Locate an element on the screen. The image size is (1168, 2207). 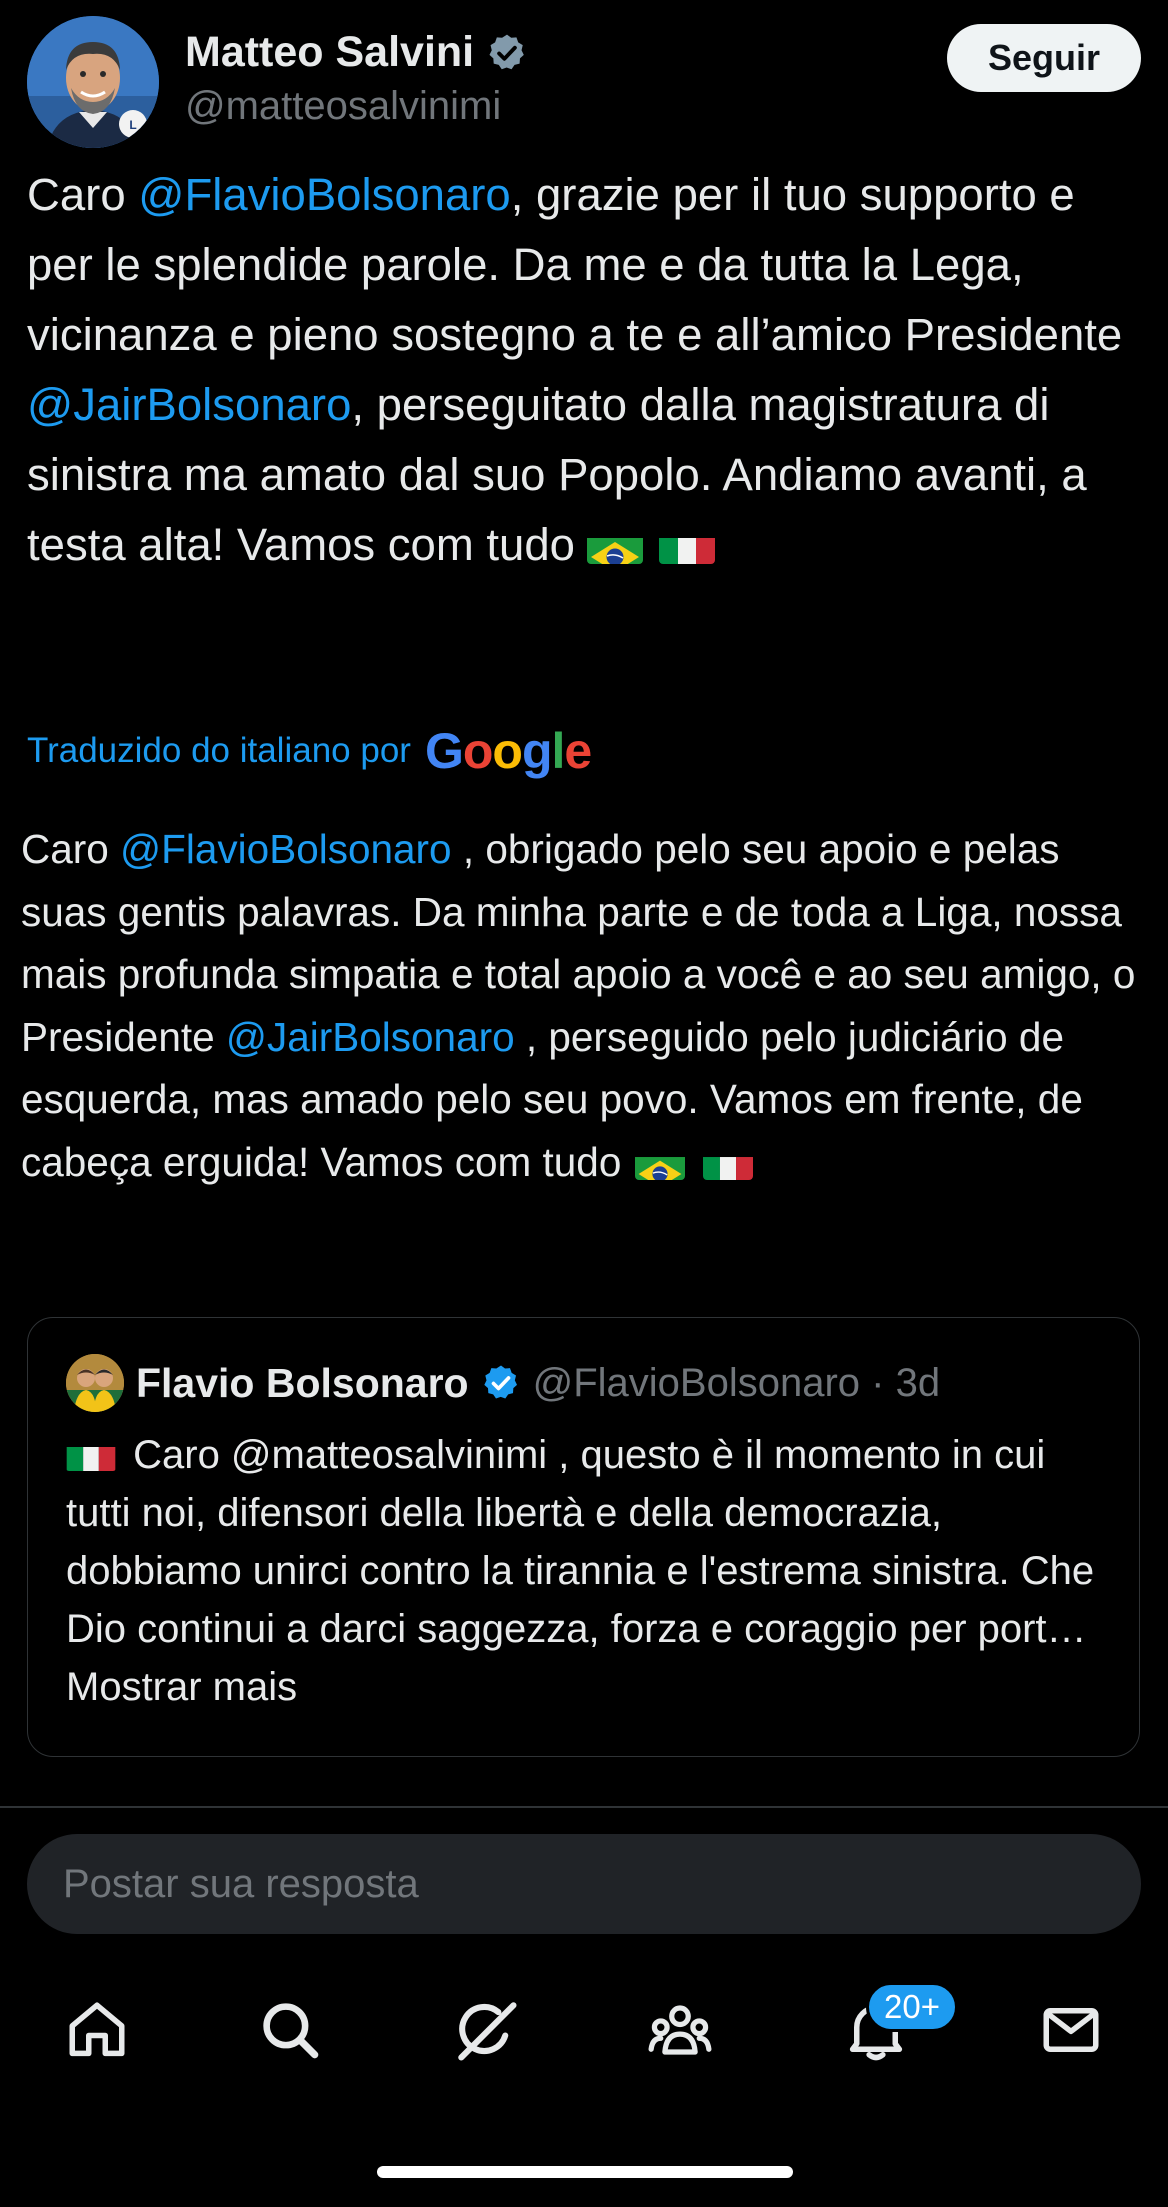
tweet-header: L Matteo Salvini @matteosalvinimi Seguir is located at coordinates (584, 82).